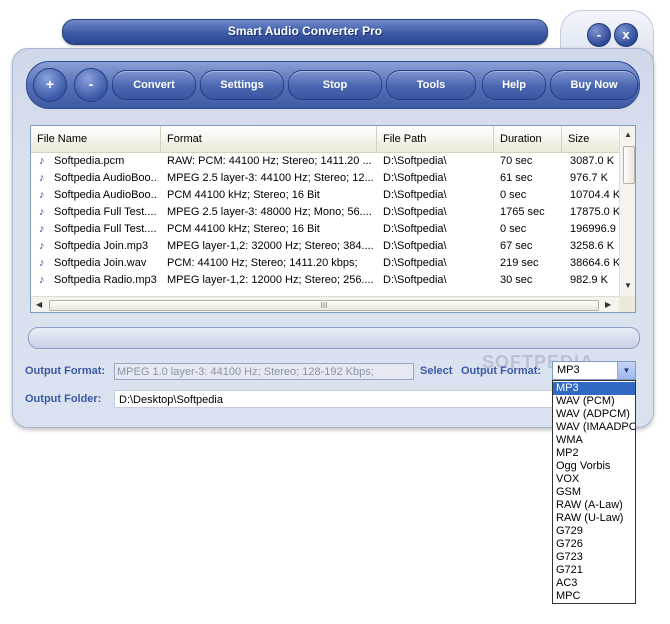 This screenshot has width=670, height=624. What do you see at coordinates (594, 212) in the screenshot?
I see `cell-size: 17875.0 K` at bounding box center [594, 212].